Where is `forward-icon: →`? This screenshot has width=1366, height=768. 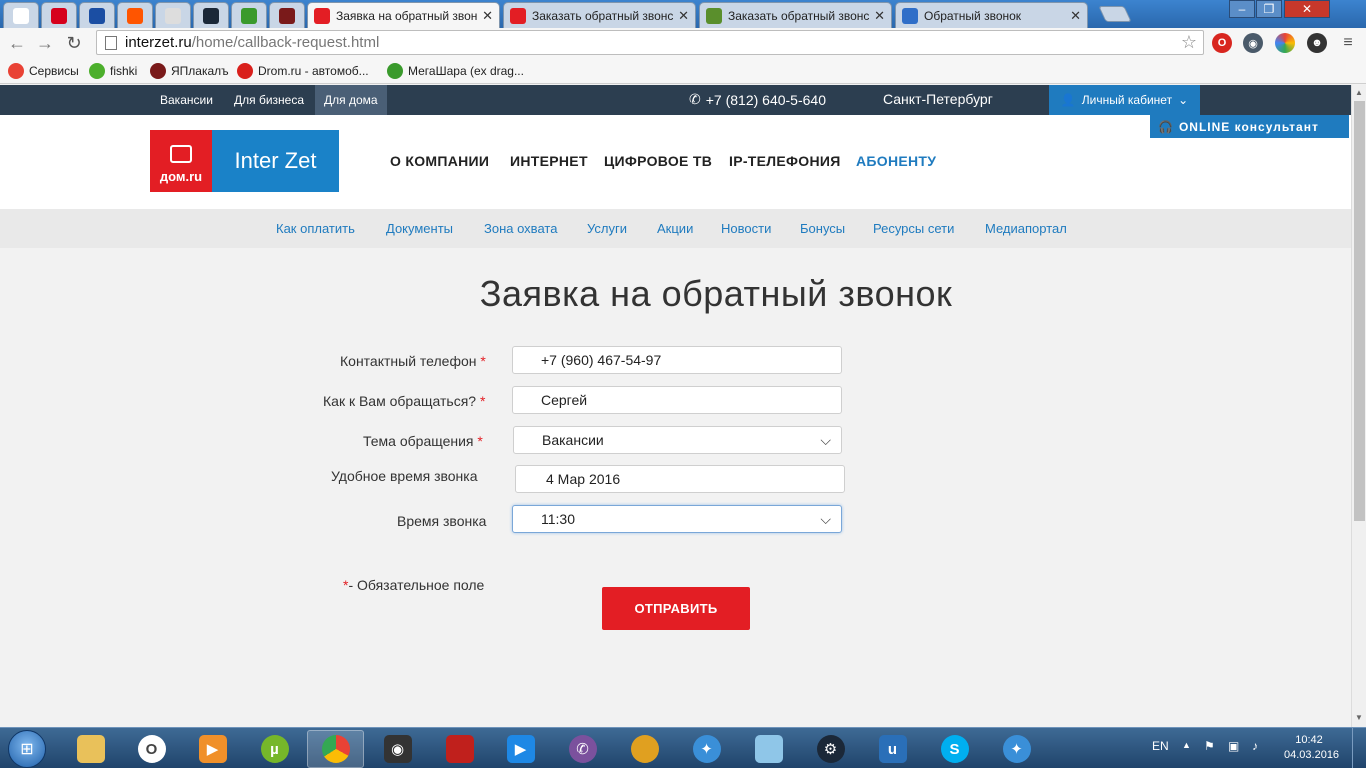 forward-icon: → is located at coordinates (45, 43).